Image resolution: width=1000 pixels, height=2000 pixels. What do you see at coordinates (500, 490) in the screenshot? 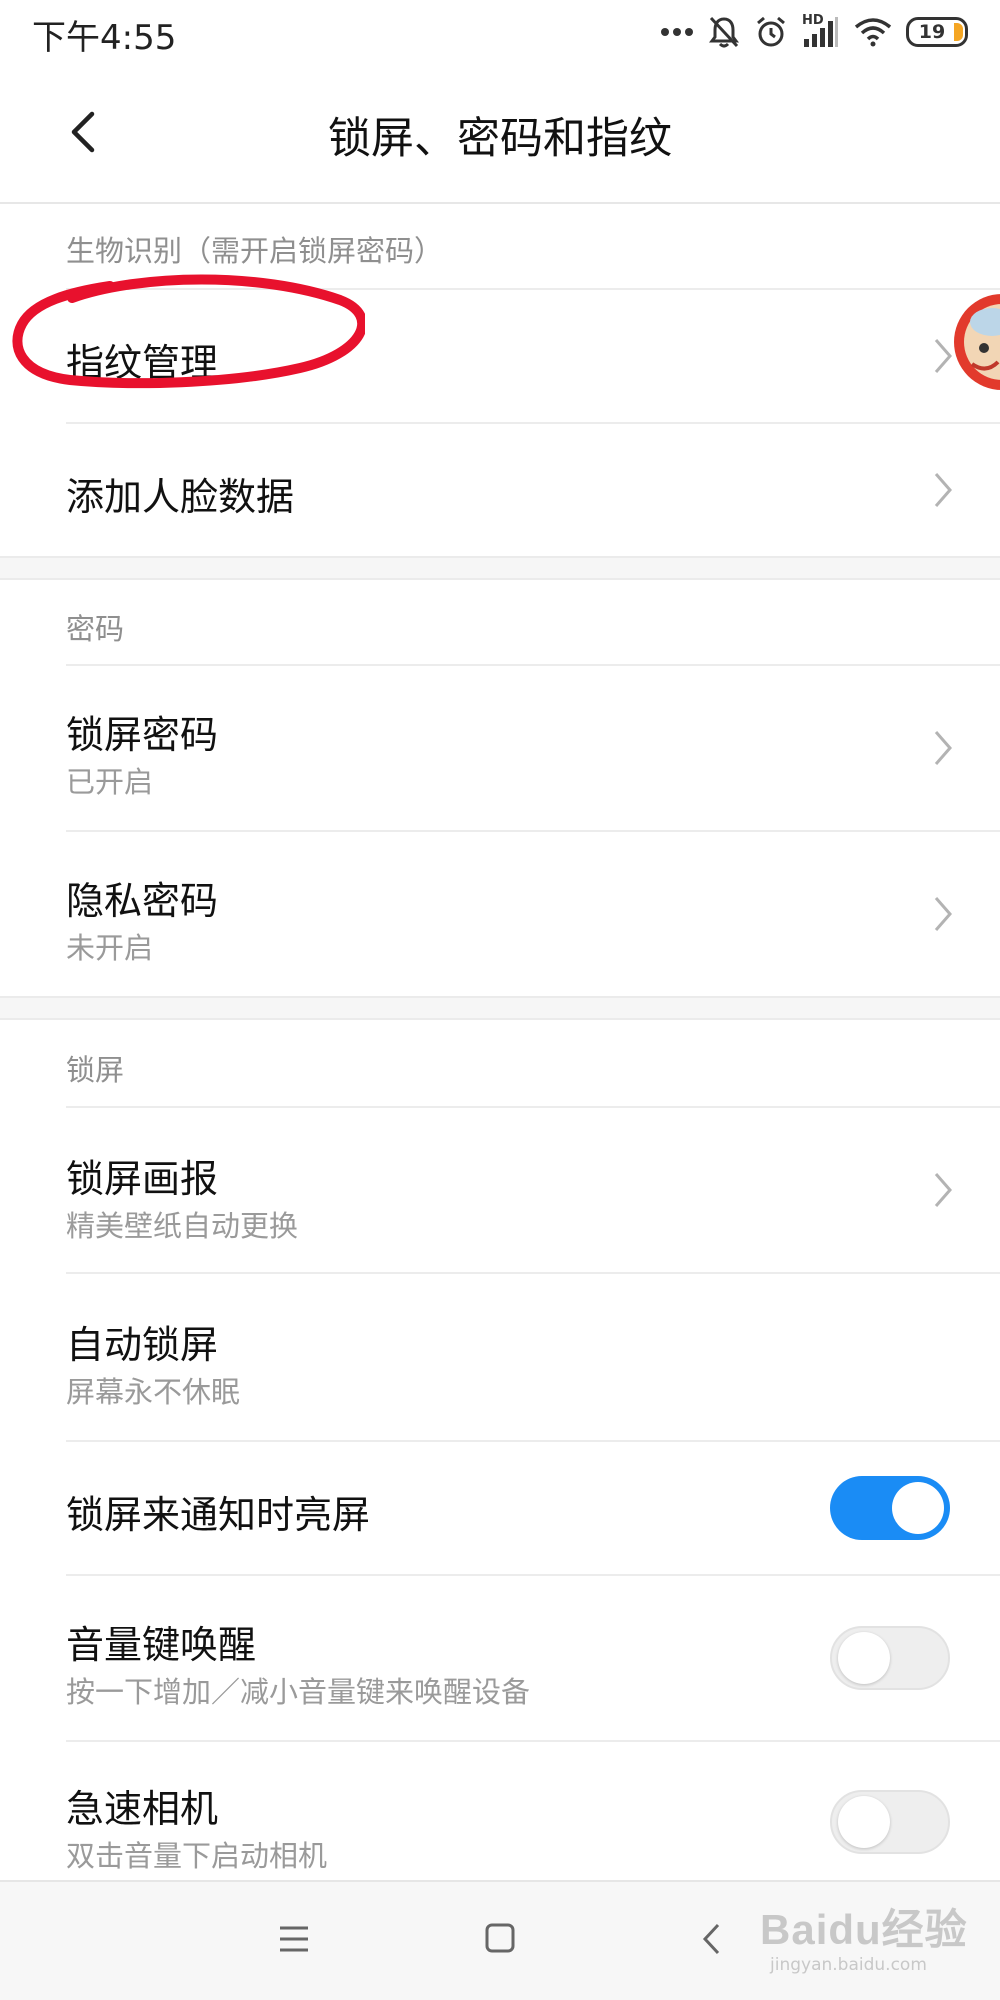
I see `list-item-face-data: 添加人脸数据` at bounding box center [500, 490].